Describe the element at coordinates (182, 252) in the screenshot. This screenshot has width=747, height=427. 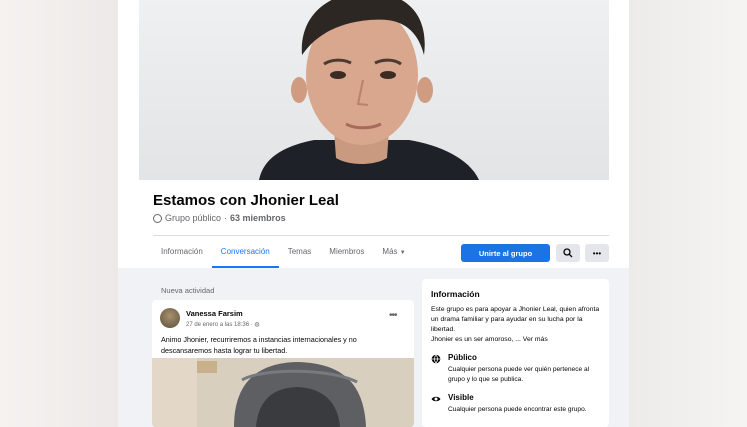
I see `tab-informacion: Información` at that location.